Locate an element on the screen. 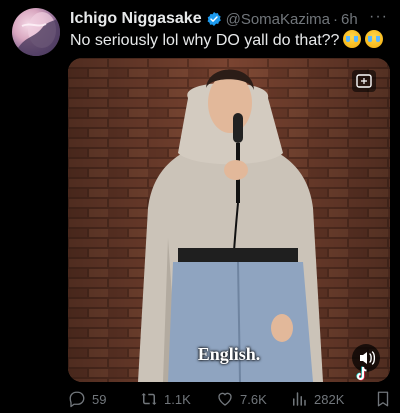 The width and height of the screenshot is (400, 413). bookmark-icon is located at coordinates (383, 399).